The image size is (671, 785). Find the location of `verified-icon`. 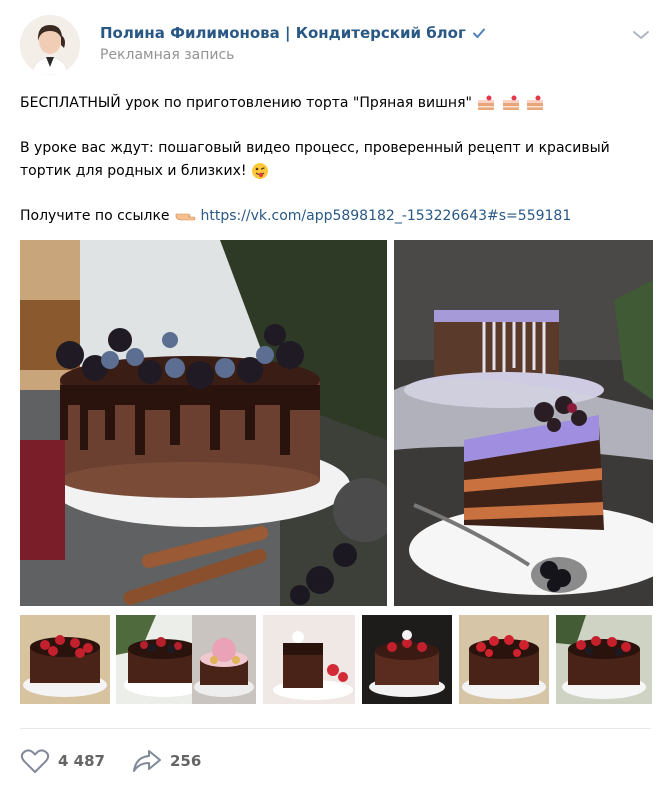

verified-icon is located at coordinates (478, 33).